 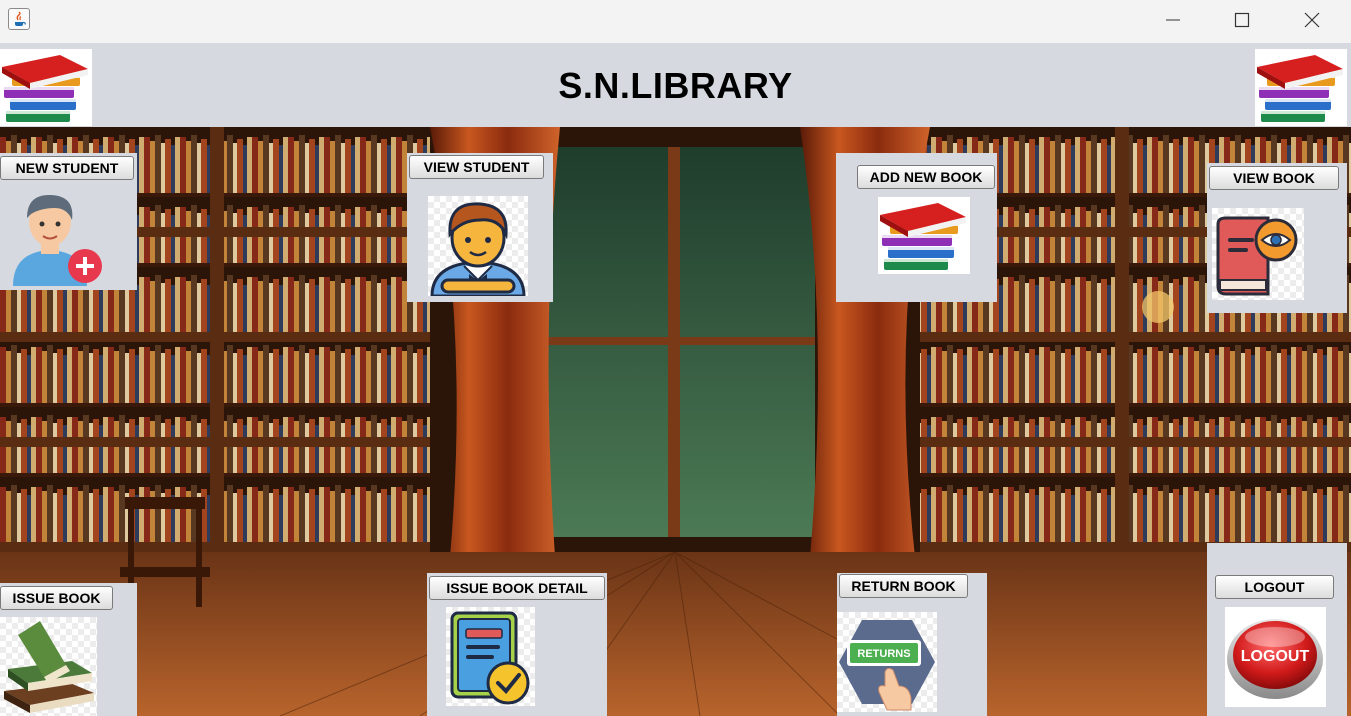 I want to click on logout-power-icon: LOGOUT, so click(x=1275, y=657).